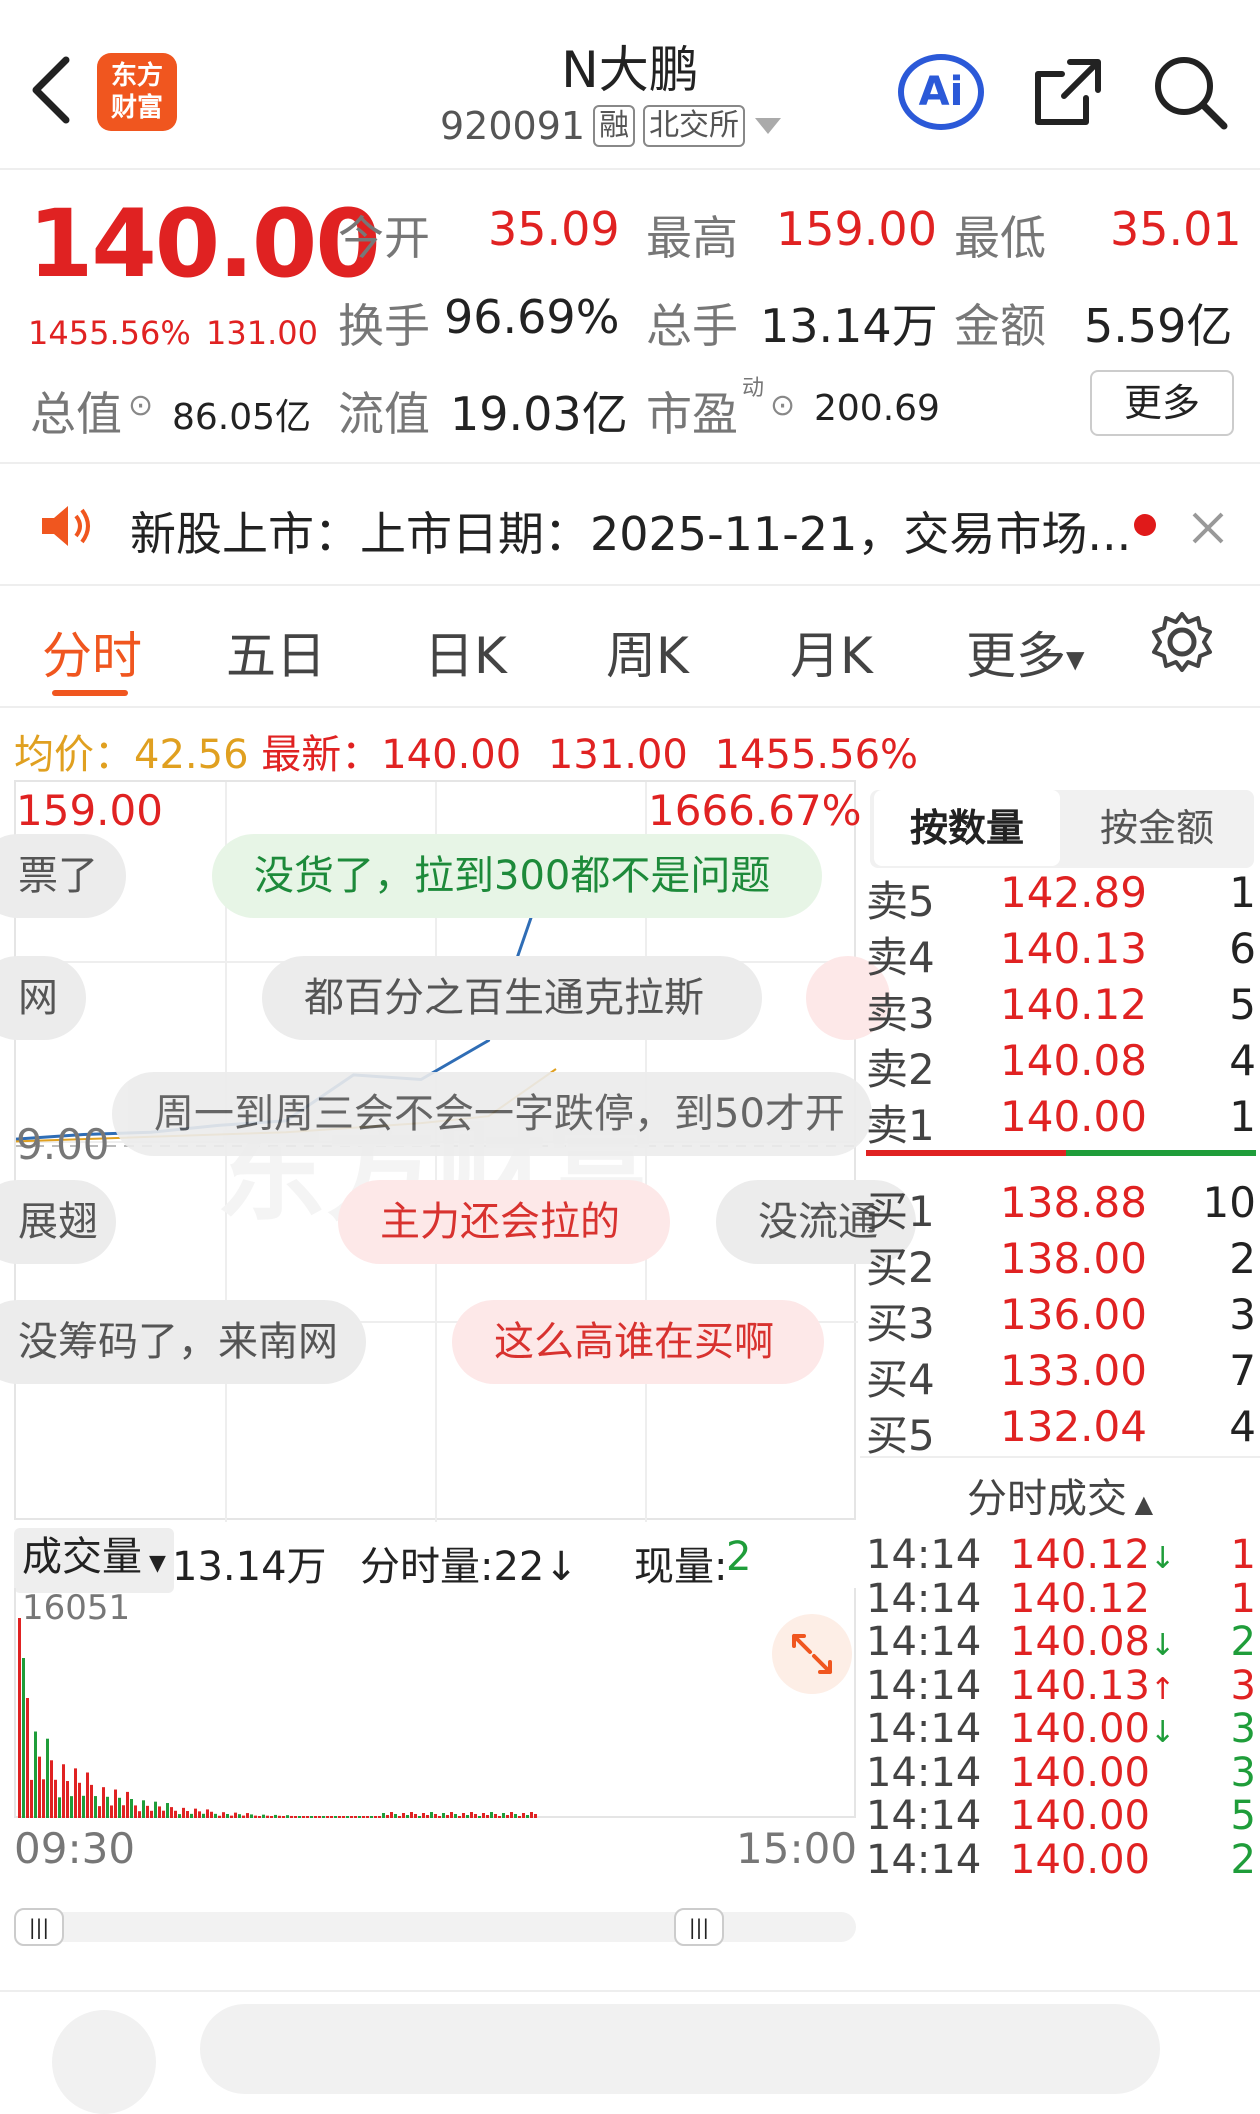  What do you see at coordinates (900, 1069) in the screenshot?
I see `ask-label: 卖2` at bounding box center [900, 1069].